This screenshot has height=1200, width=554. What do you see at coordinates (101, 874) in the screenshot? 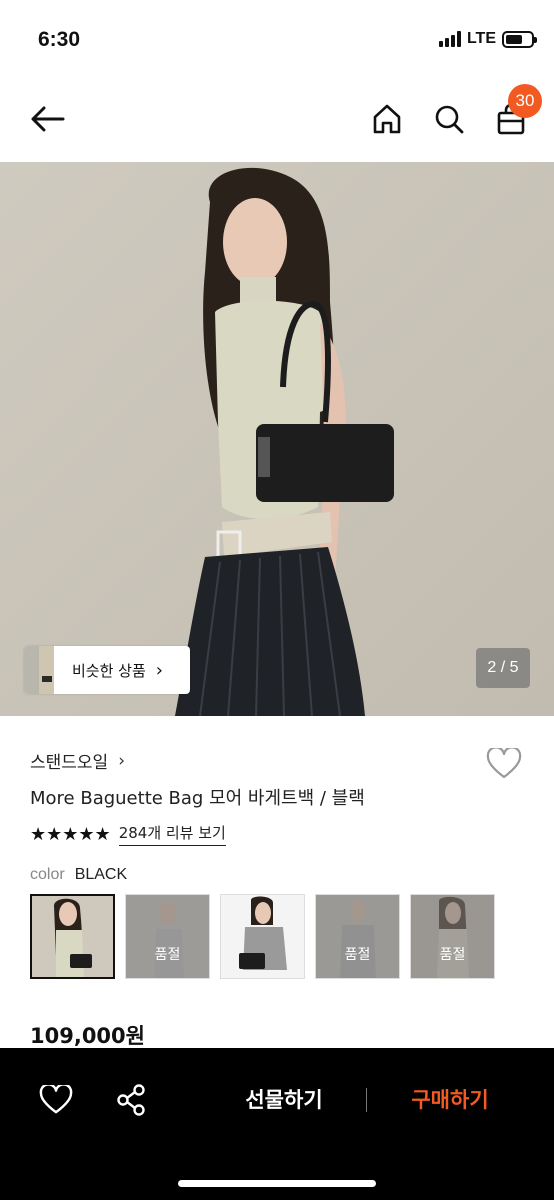
I see `color-value: BLACK` at bounding box center [101, 874].